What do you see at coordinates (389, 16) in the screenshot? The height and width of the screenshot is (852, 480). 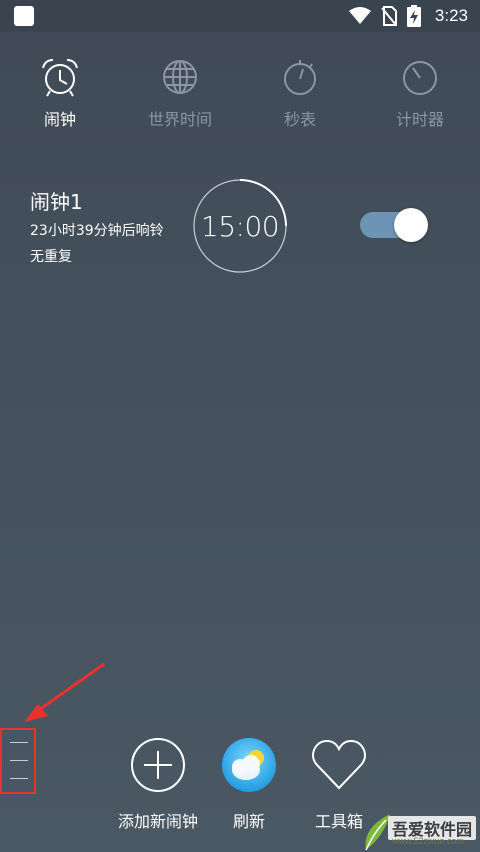 I see `no-sim-icon` at bounding box center [389, 16].